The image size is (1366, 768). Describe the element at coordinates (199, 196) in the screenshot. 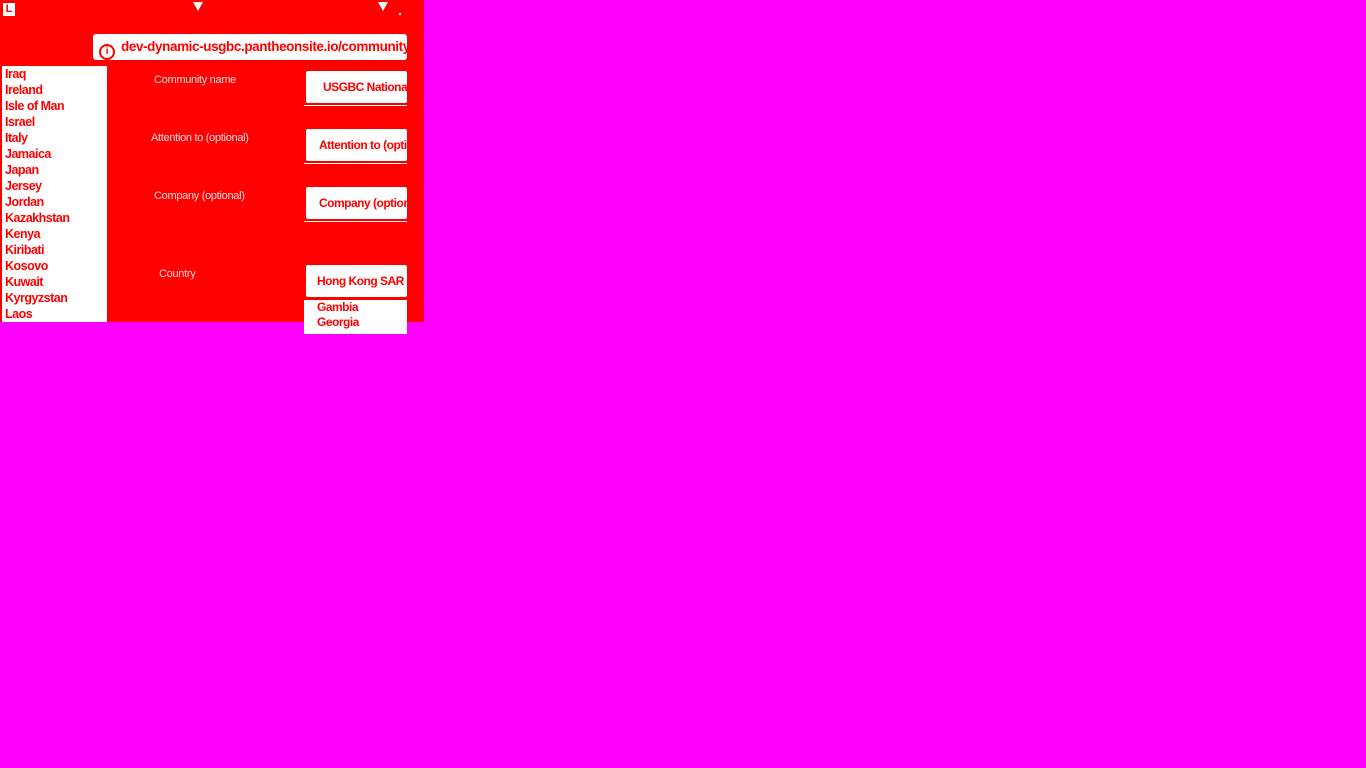

I see `company-label: Company (optional)` at that location.